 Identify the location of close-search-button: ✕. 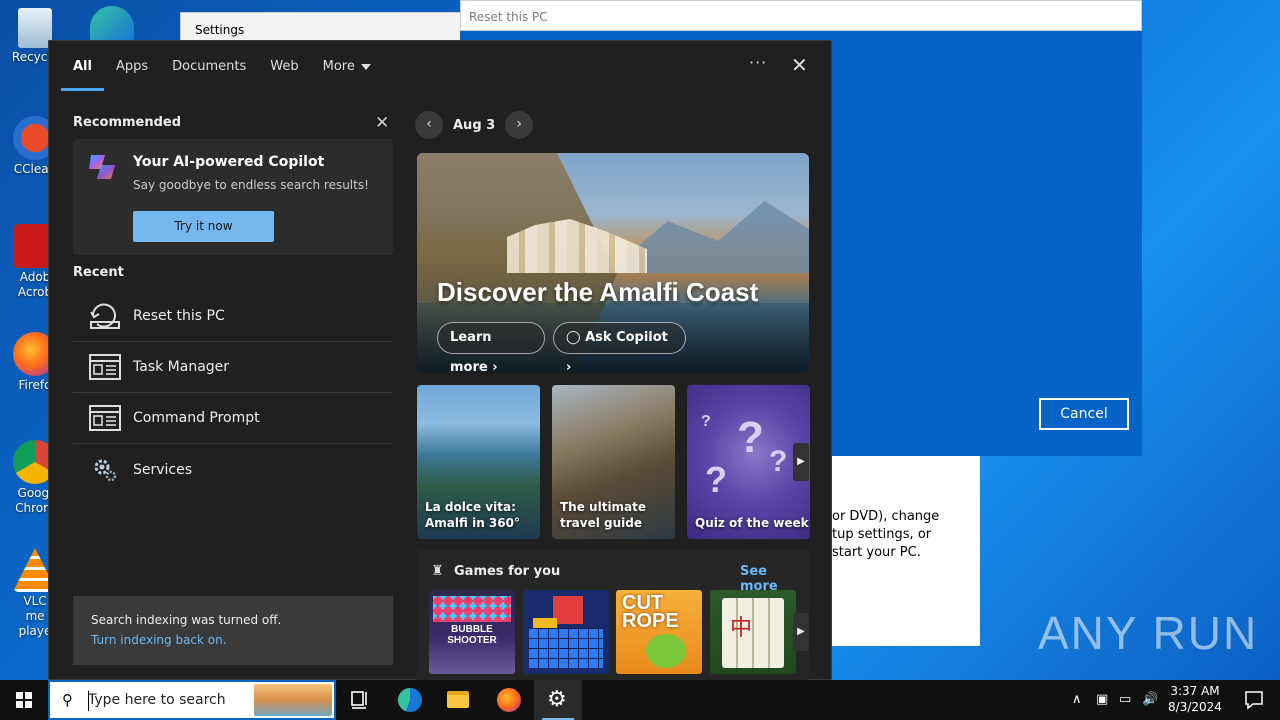
(799, 65).